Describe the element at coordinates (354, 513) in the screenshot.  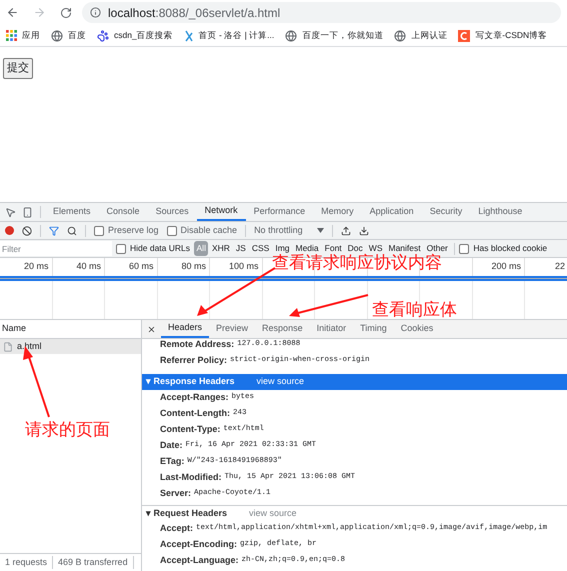
I see `section-header: ▾ Request Headers view source` at that location.